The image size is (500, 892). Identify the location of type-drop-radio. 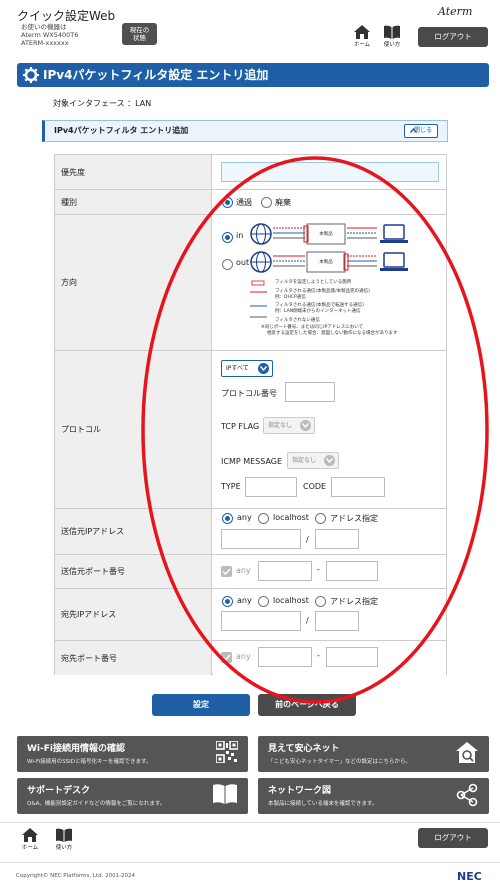
(266, 202).